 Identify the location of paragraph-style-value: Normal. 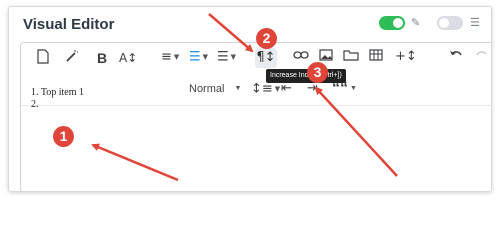
(207, 89).